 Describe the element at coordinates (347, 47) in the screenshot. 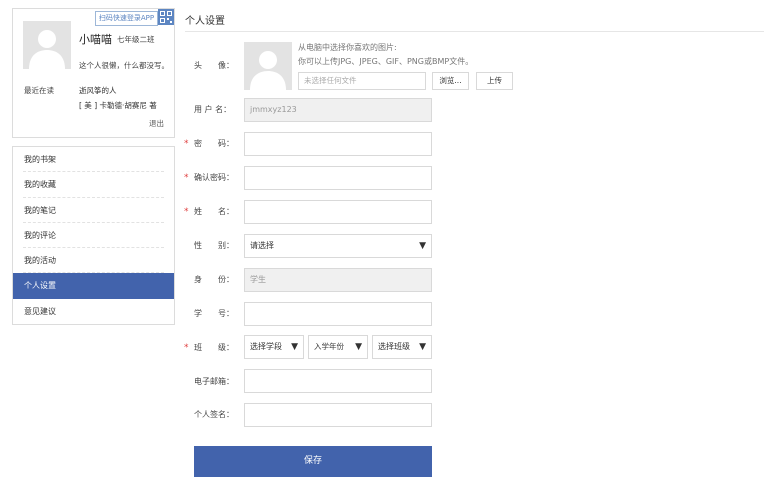

I see `upload-hint: 从电脑中选择你喜欢的图片:` at that location.